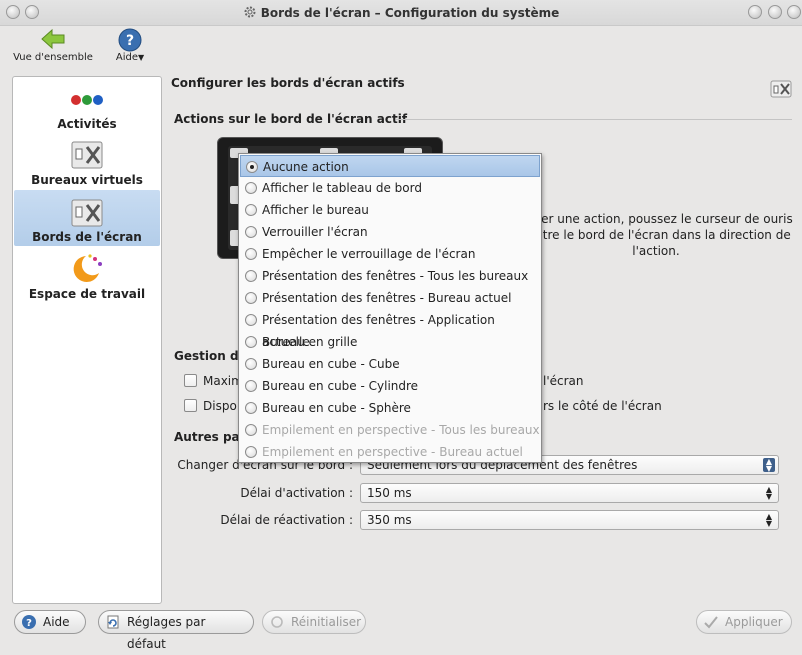  I want to click on maximize-button, so click(775, 12).